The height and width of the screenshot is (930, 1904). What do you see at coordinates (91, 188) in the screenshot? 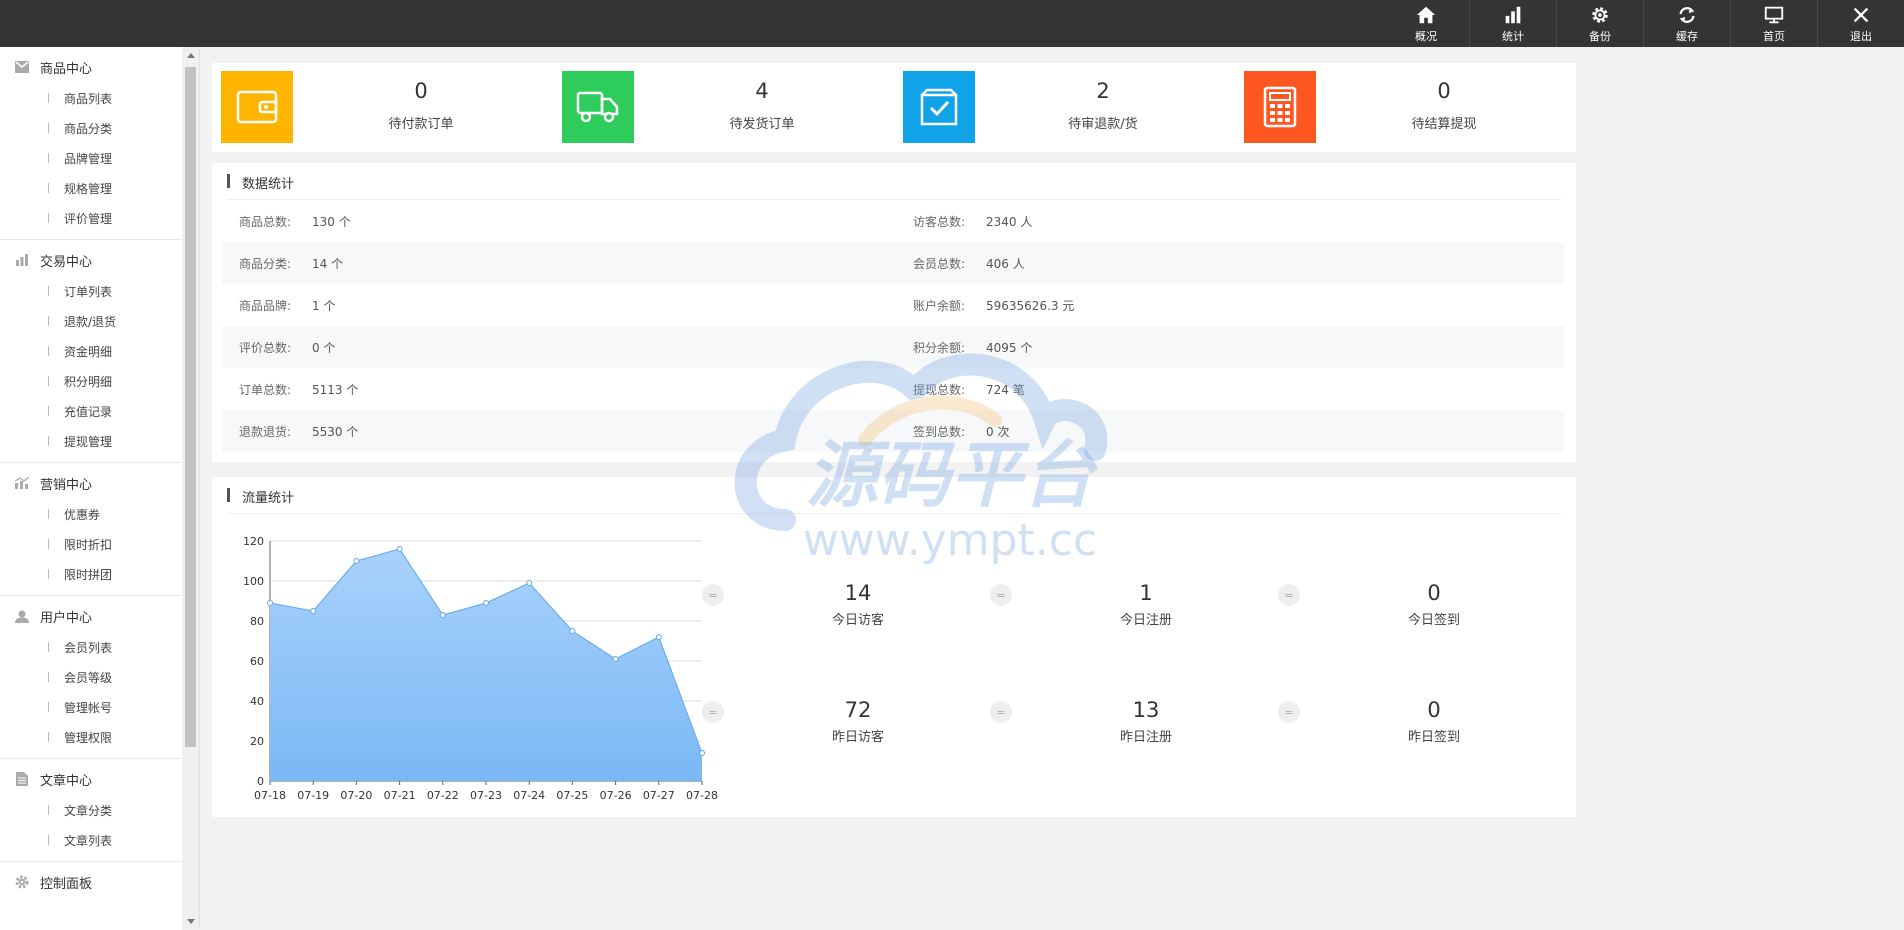
I see `sidebar-item: 规格管理` at bounding box center [91, 188].